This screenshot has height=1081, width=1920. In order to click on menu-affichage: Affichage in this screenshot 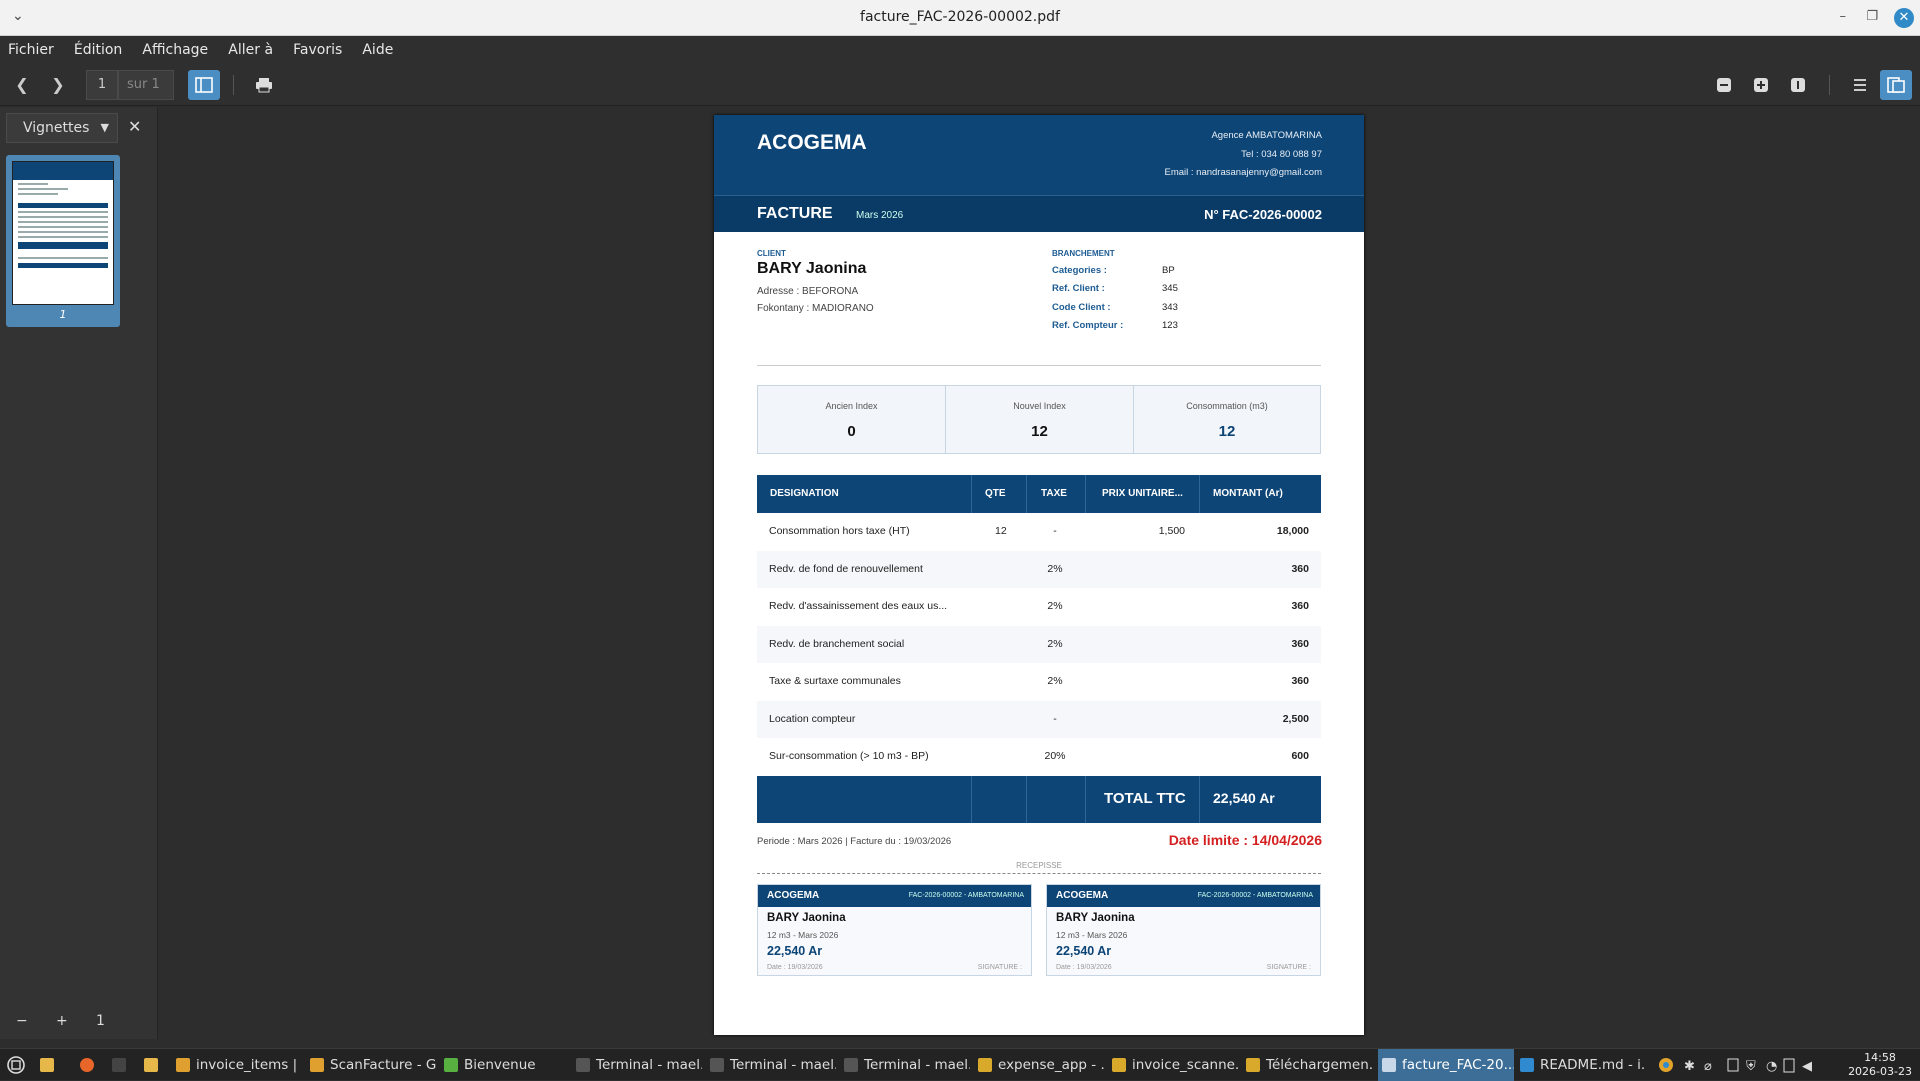, I will do `click(174, 47)`.